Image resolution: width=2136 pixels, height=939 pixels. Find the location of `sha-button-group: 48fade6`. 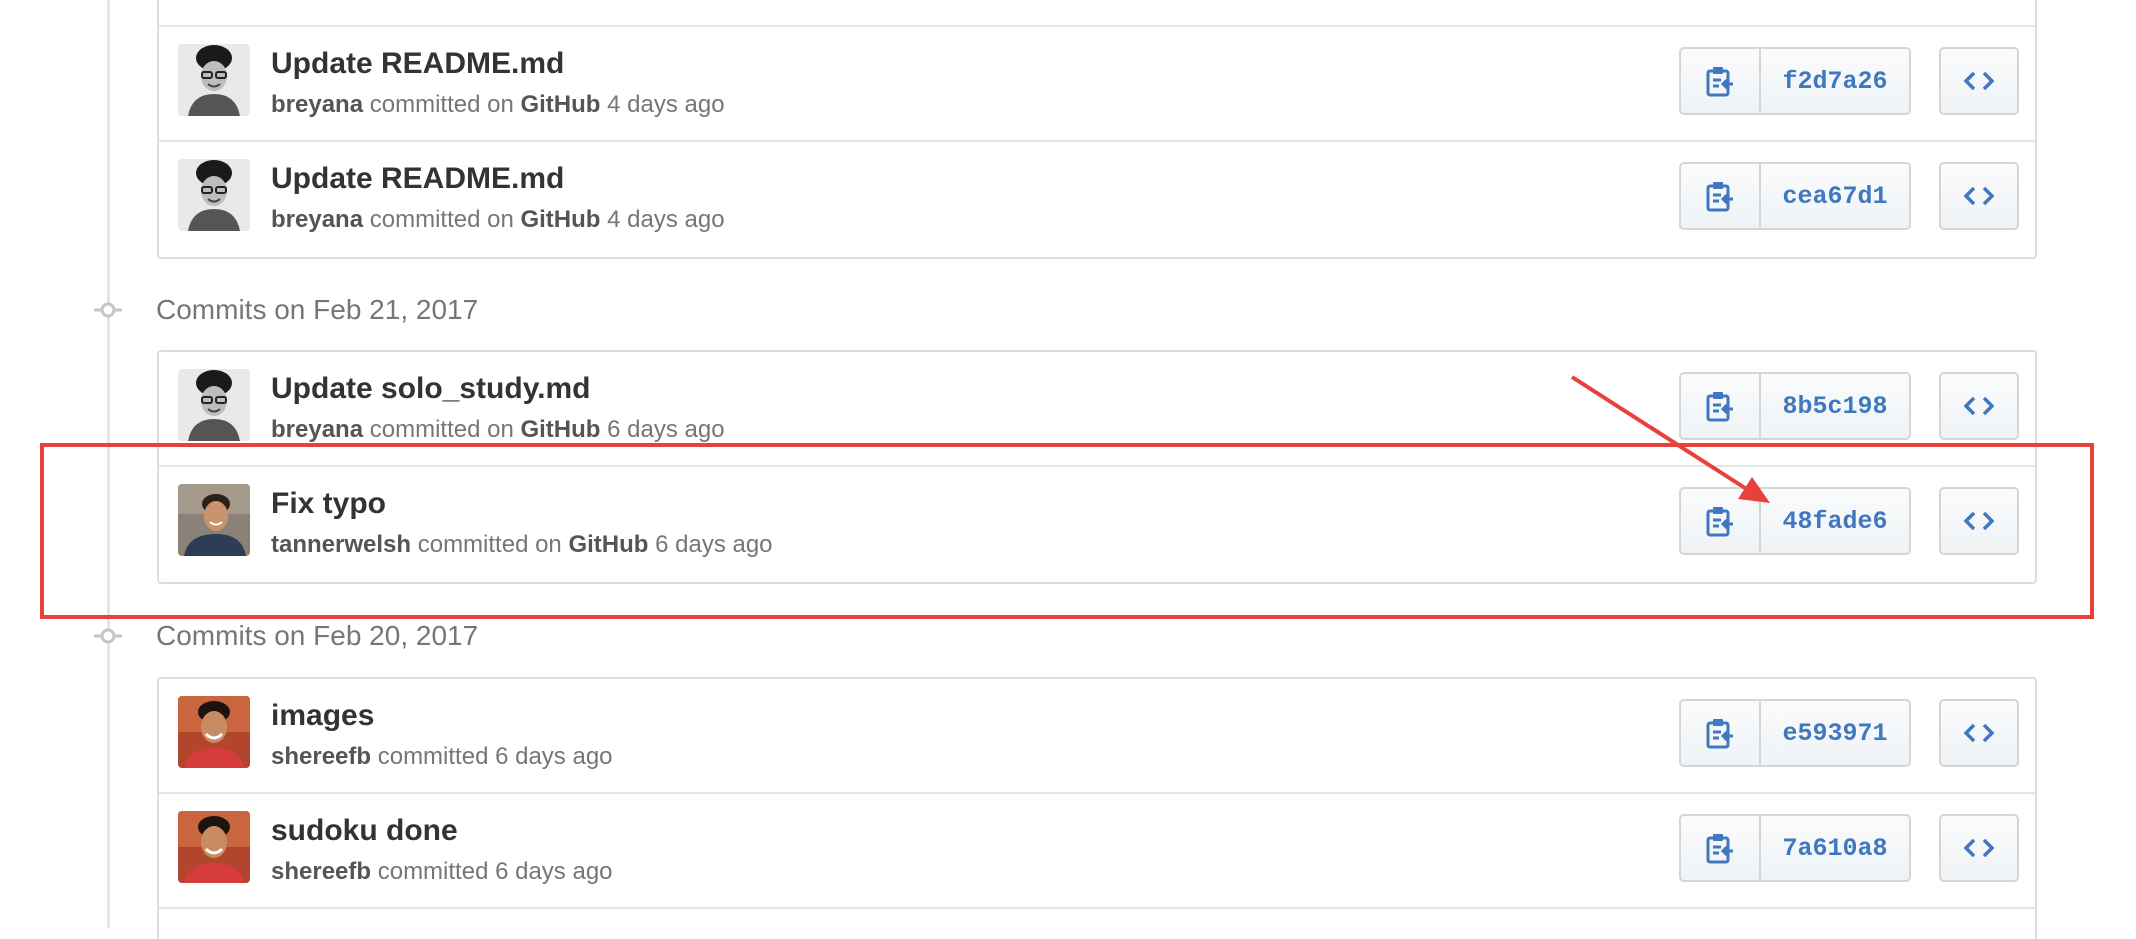

sha-button-group: 48fade6 is located at coordinates (1795, 521).